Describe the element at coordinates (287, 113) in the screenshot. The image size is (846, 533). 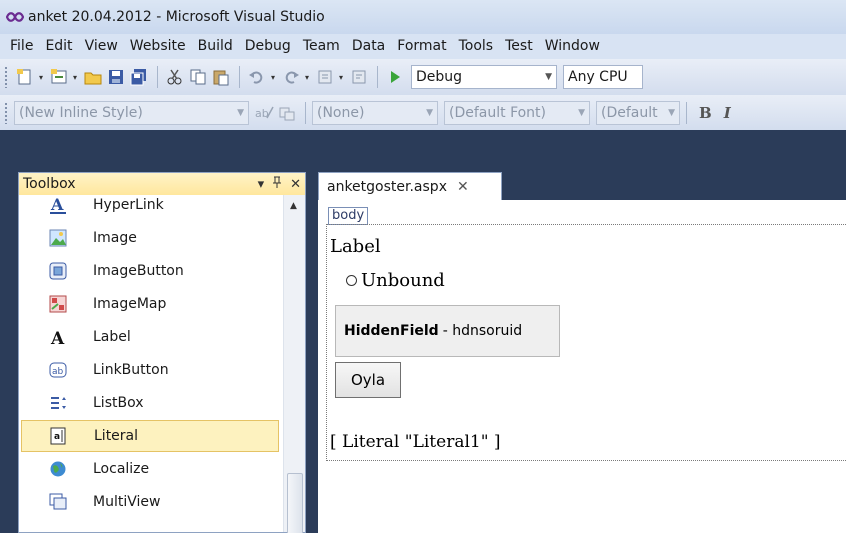
I see `style-builder-icon` at that location.